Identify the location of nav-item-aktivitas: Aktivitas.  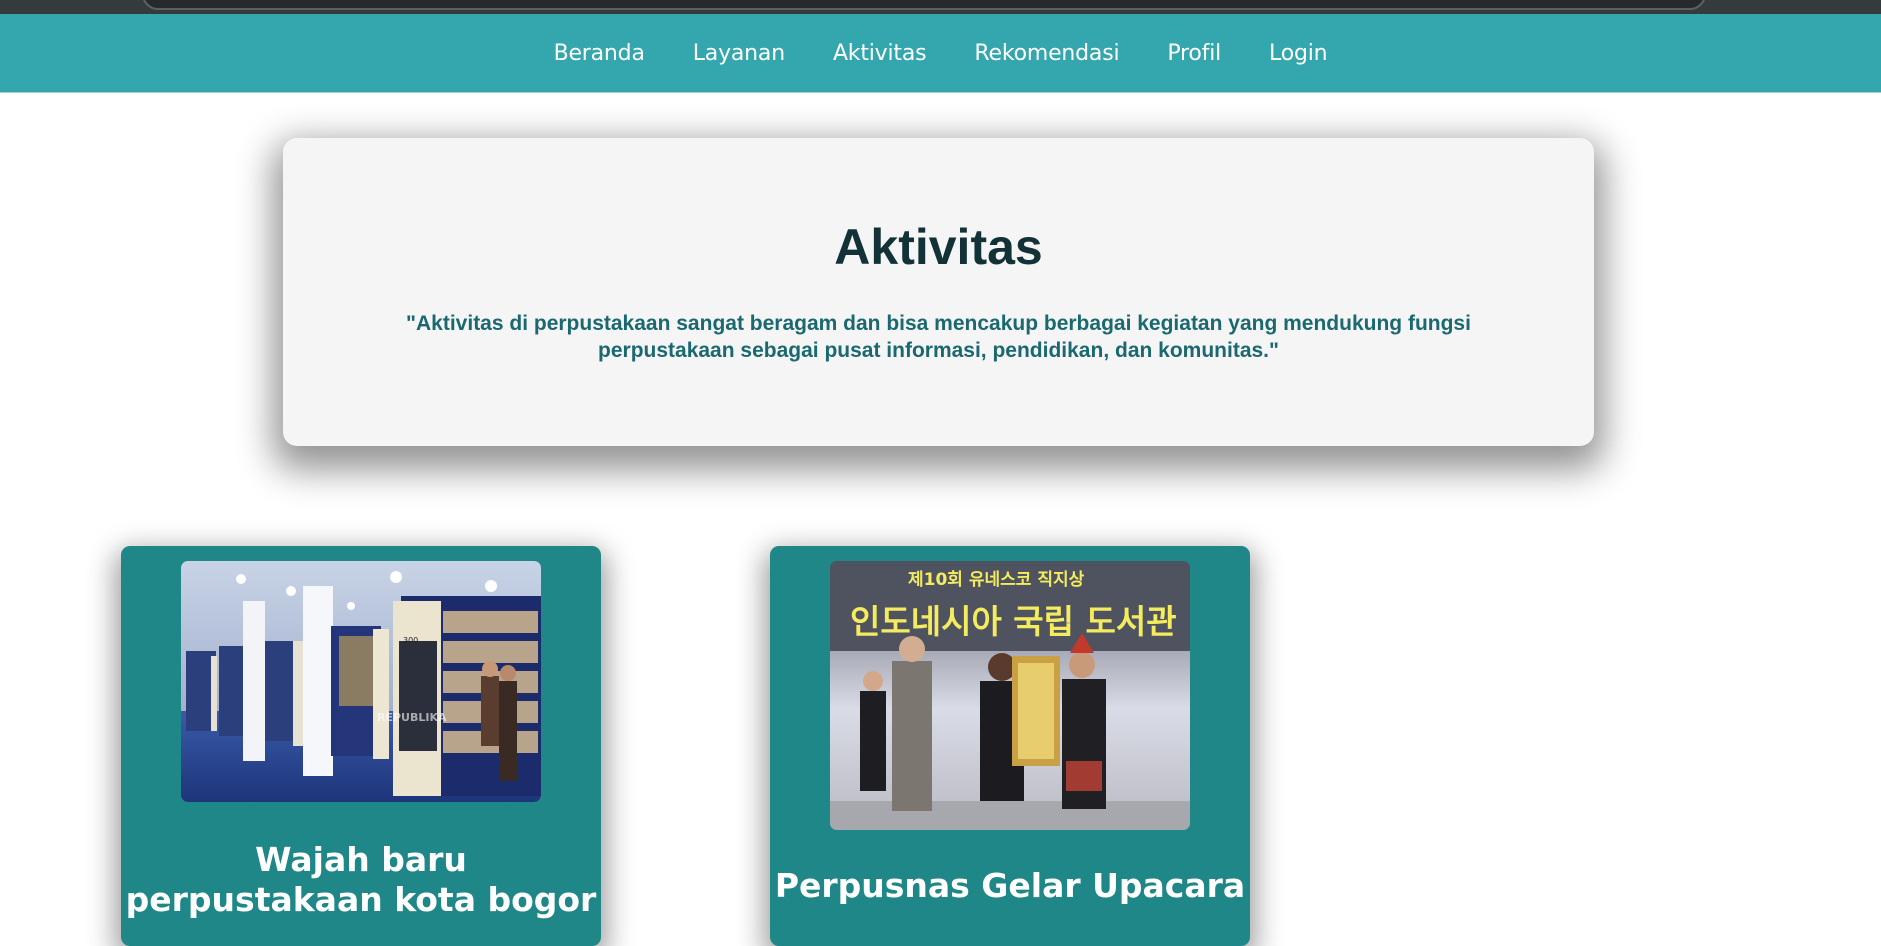
(880, 53).